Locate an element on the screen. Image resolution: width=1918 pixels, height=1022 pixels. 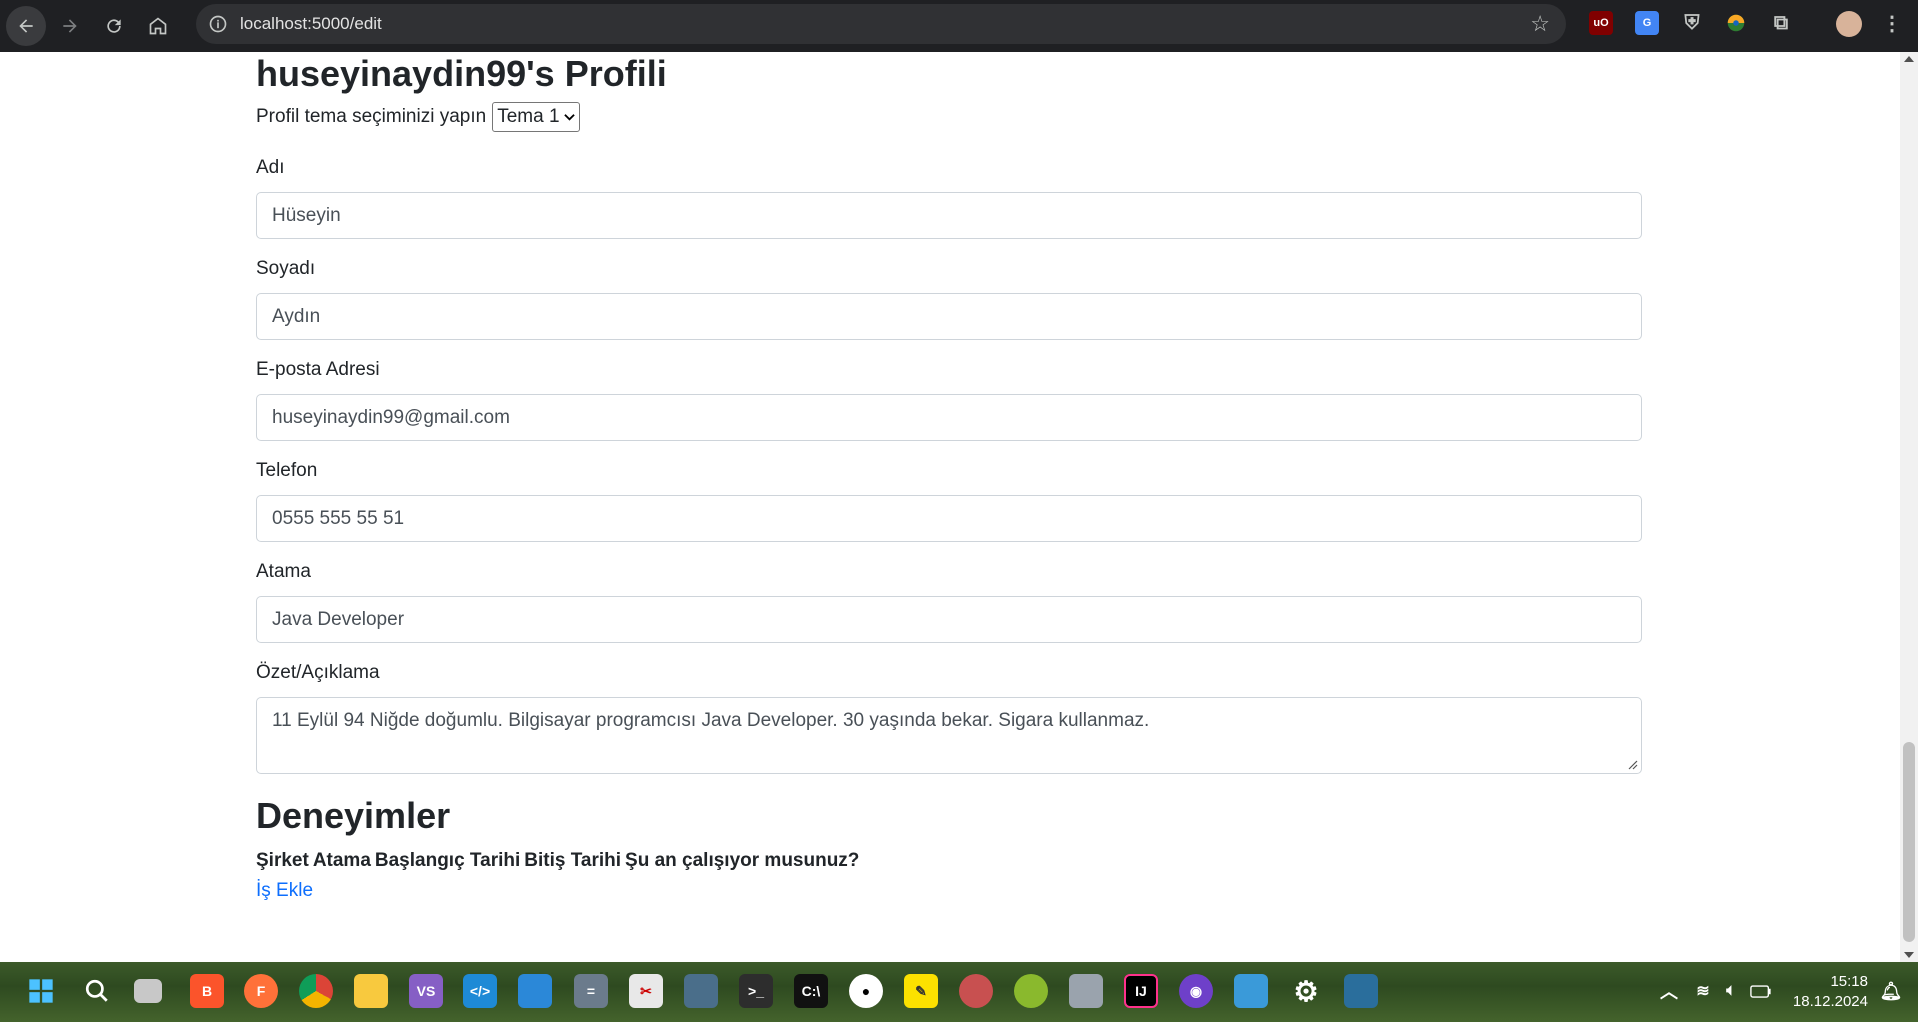
taskbar-clock: 15:18 18.12.2024 is located at coordinates (1830, 992).